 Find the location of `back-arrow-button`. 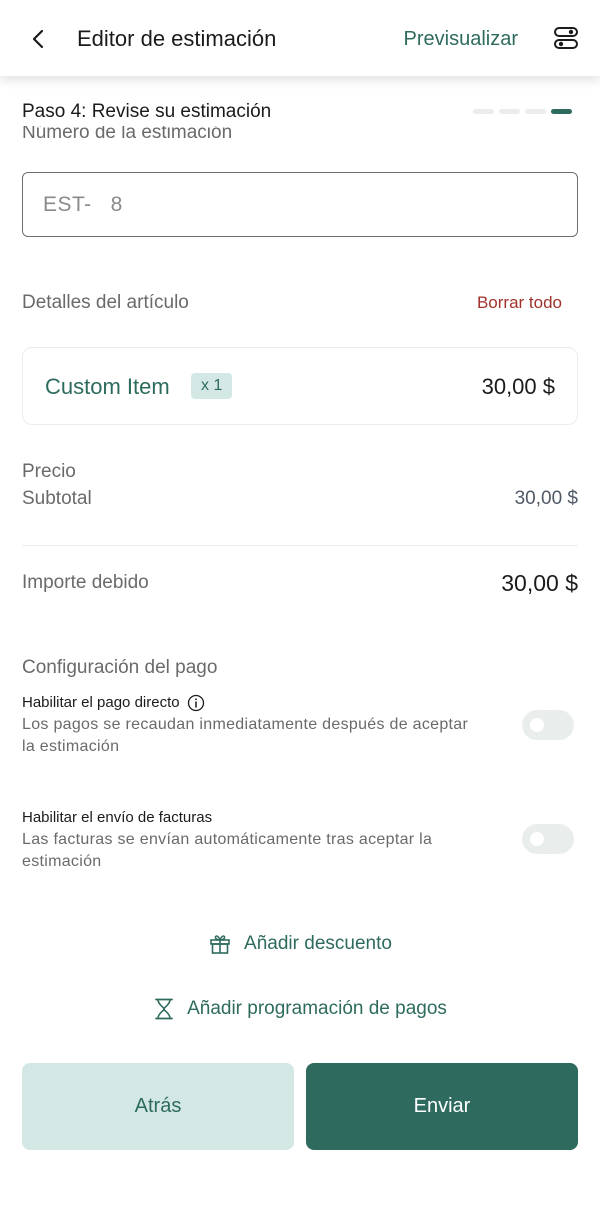

back-arrow-button is located at coordinates (39, 39).